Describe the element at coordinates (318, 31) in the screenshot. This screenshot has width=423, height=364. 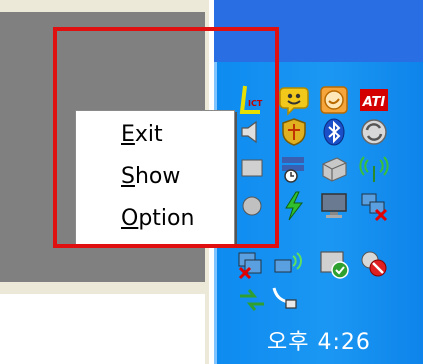
I see `taskbar` at that location.